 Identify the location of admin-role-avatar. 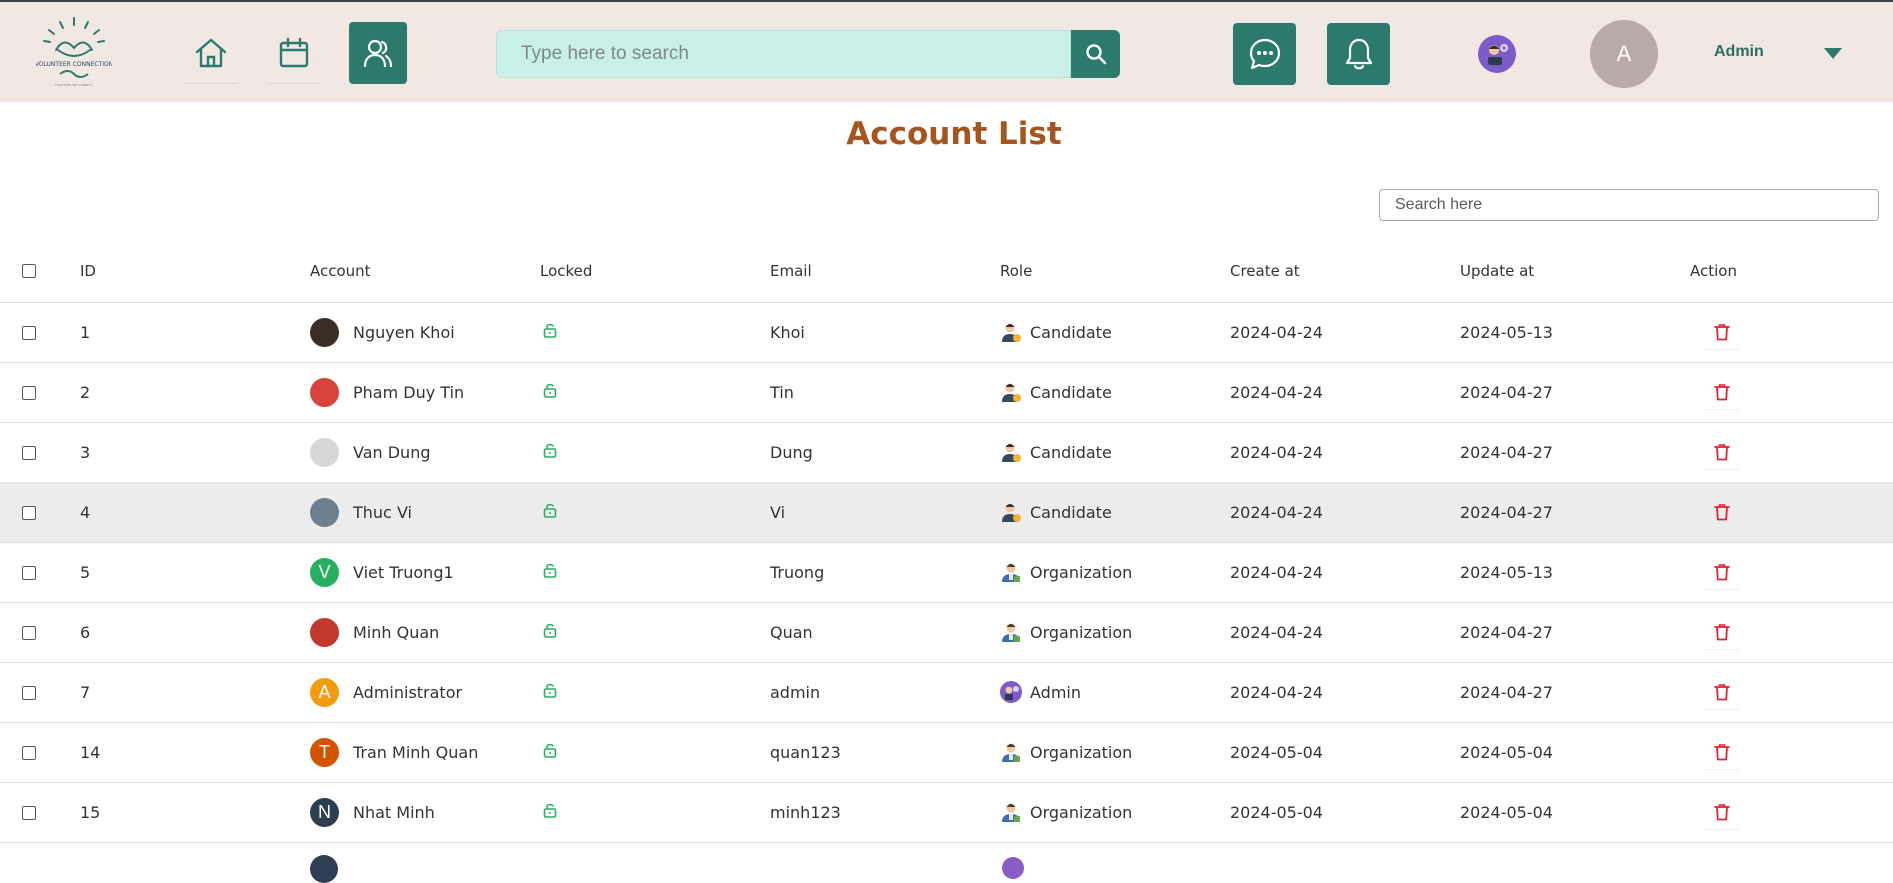
(1497, 54).